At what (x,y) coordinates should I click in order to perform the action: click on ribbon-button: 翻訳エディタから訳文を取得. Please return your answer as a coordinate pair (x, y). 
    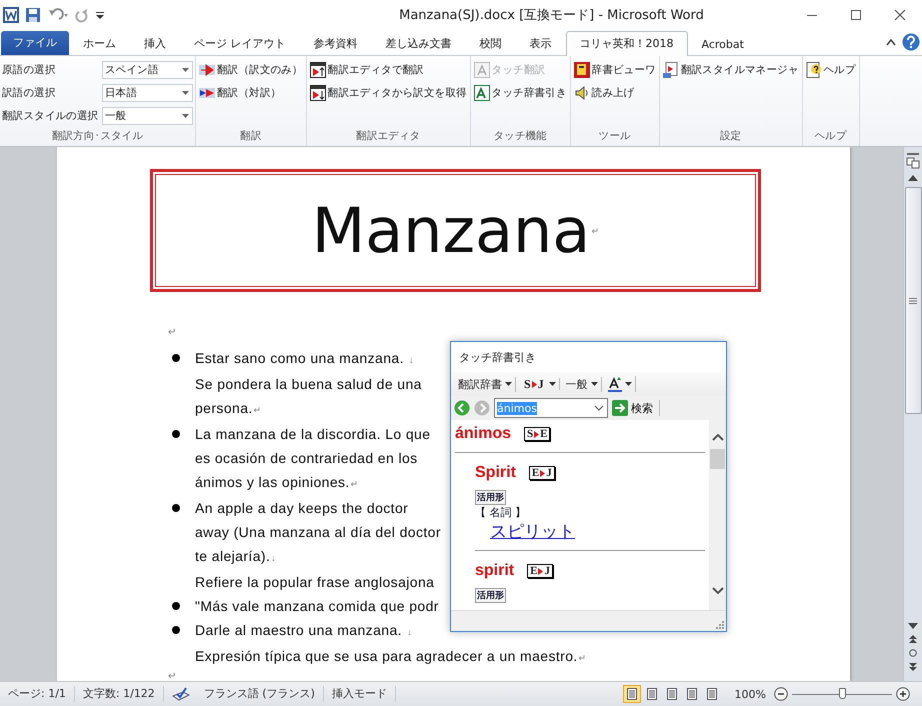
    Looking at the image, I should click on (388, 92).